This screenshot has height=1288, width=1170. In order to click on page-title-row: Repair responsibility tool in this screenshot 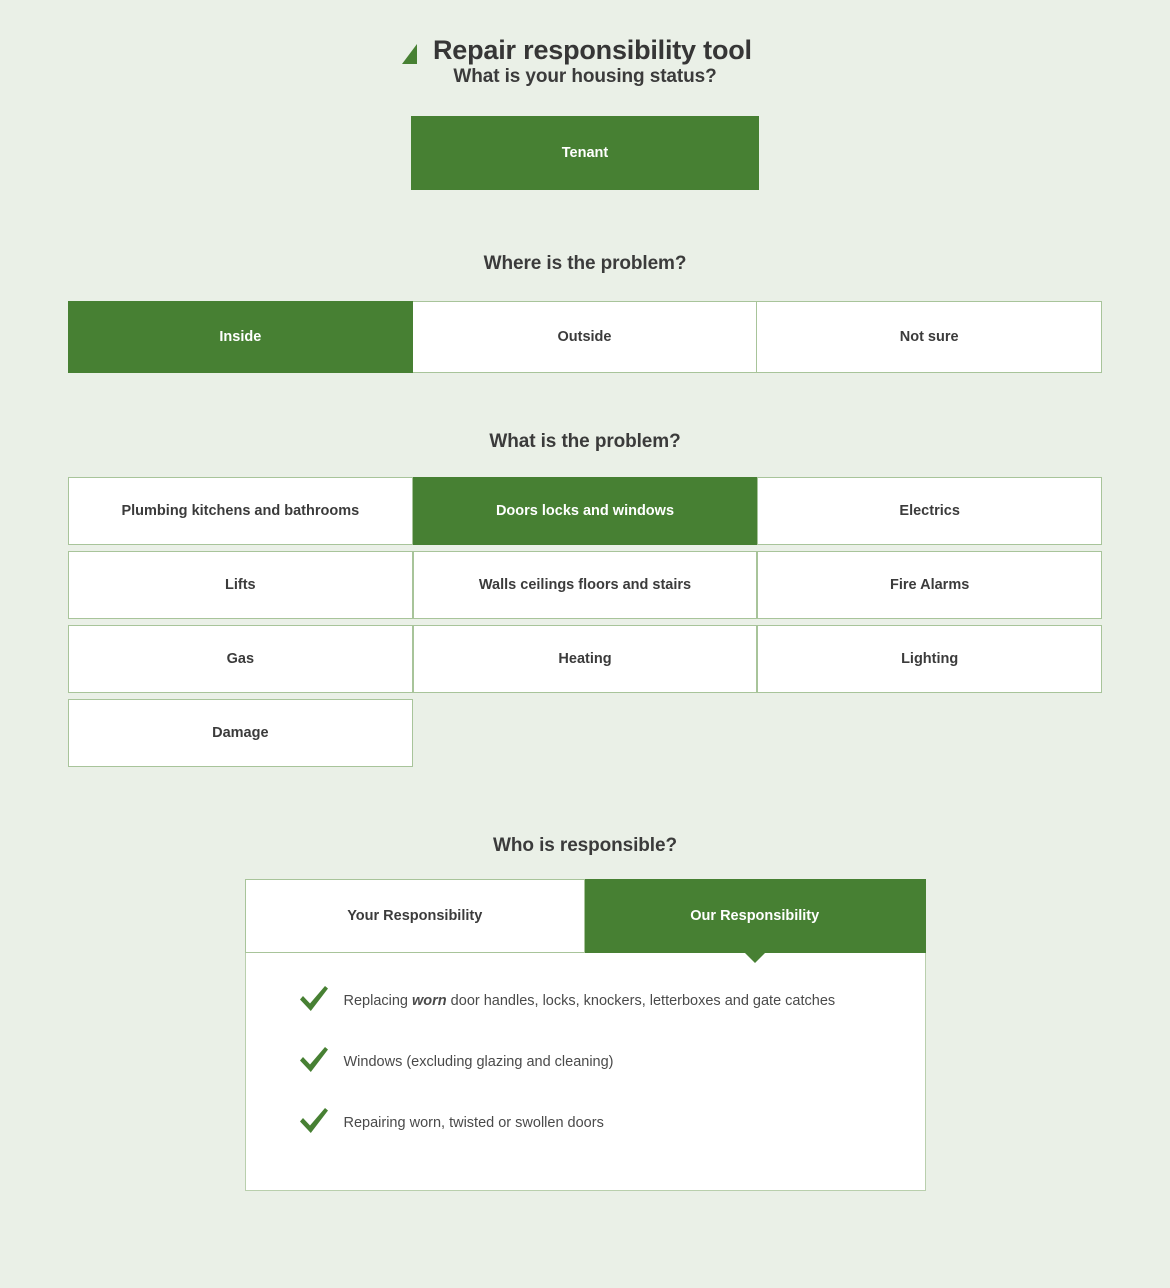, I will do `click(585, 33)`.